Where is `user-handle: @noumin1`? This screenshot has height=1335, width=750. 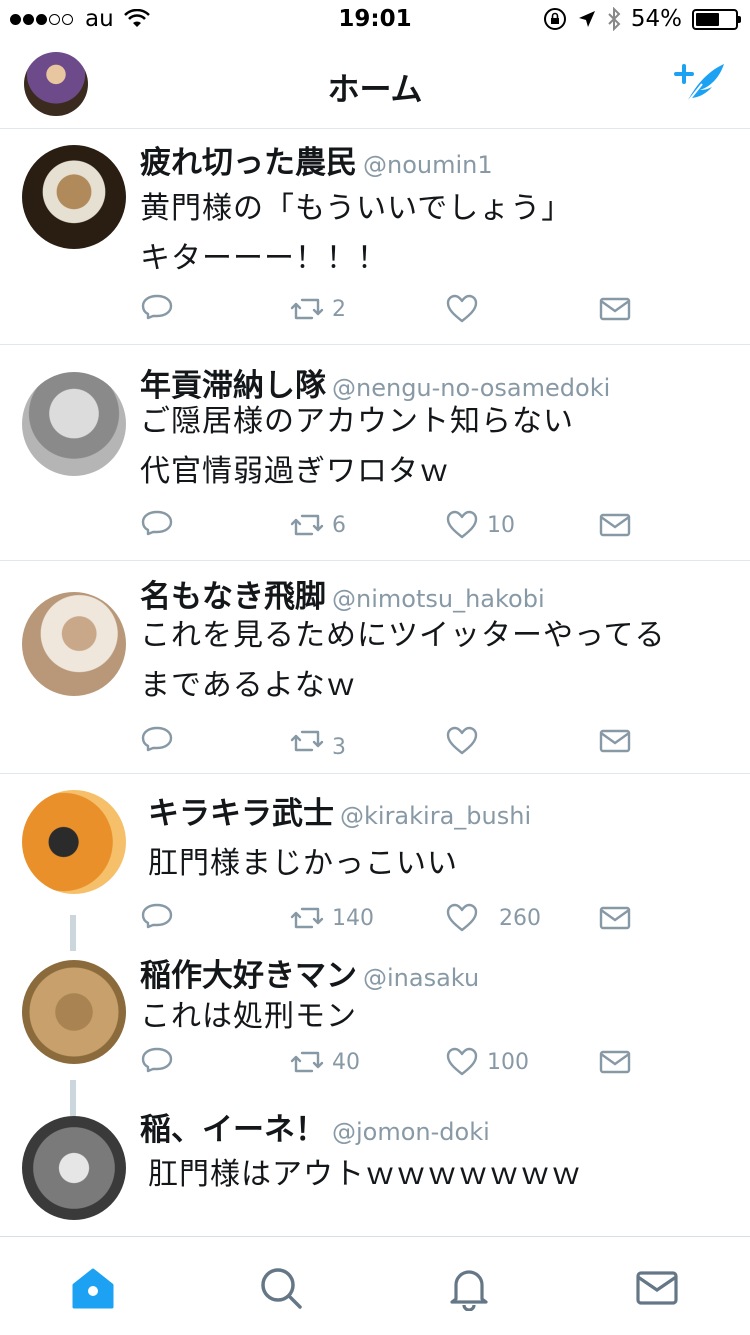
user-handle: @noumin1 is located at coordinates (428, 165).